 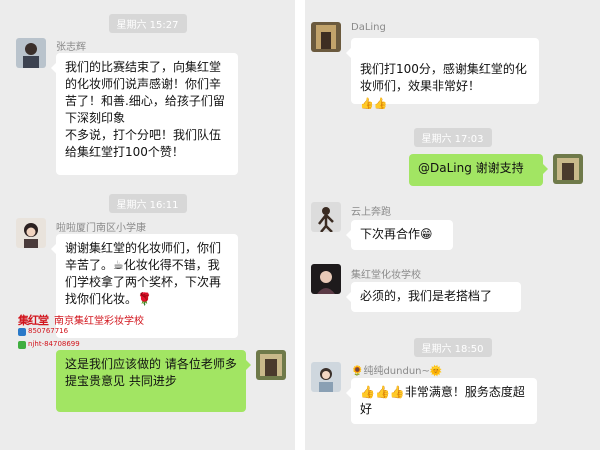 What do you see at coordinates (147, 203) in the screenshot?
I see `timestamp: 星期六 16:11` at bounding box center [147, 203].